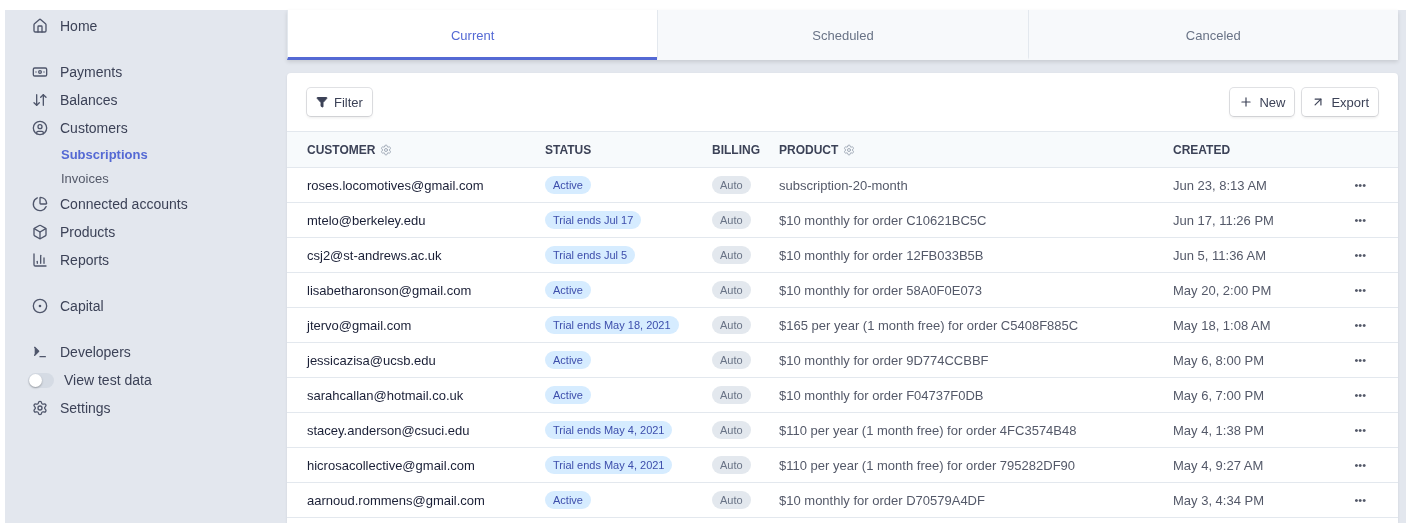  I want to click on created-date: May 6, 8:00 PM, so click(1219, 360).